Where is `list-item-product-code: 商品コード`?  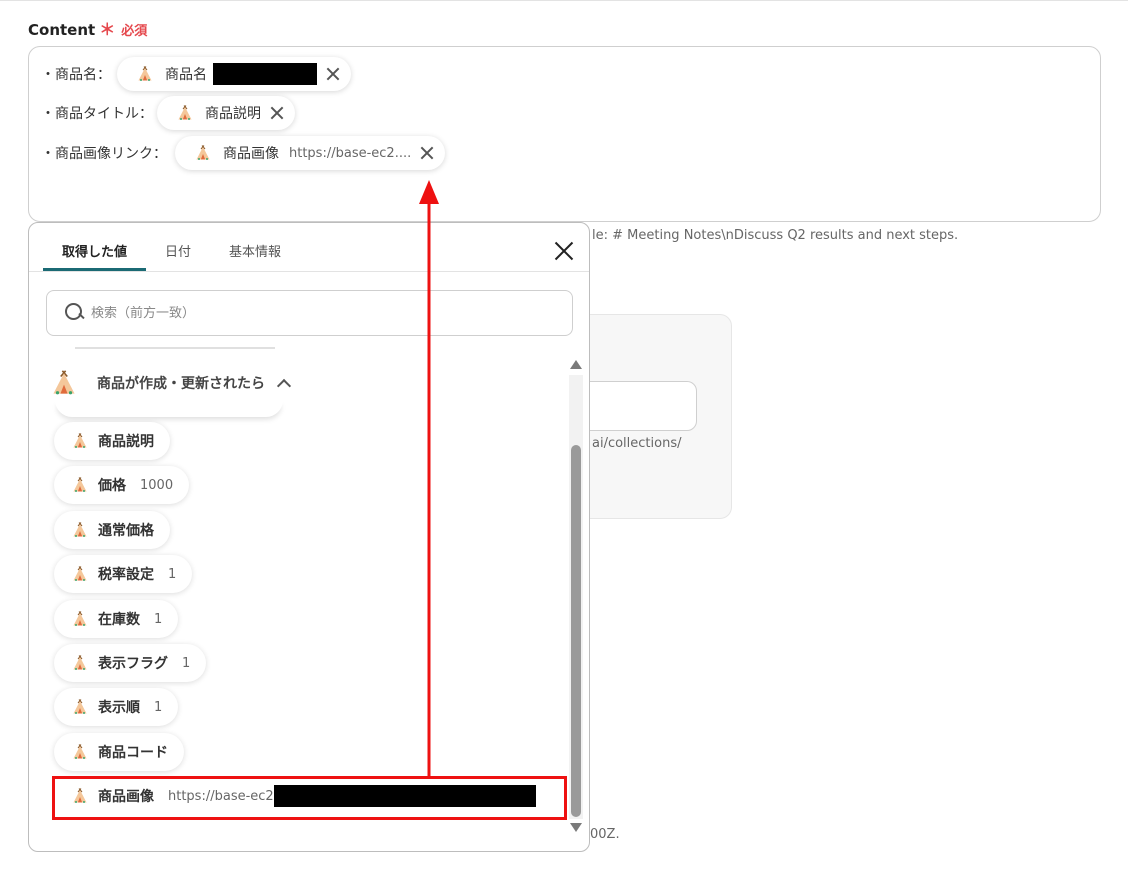 list-item-product-code: 商品コード is located at coordinates (119, 752).